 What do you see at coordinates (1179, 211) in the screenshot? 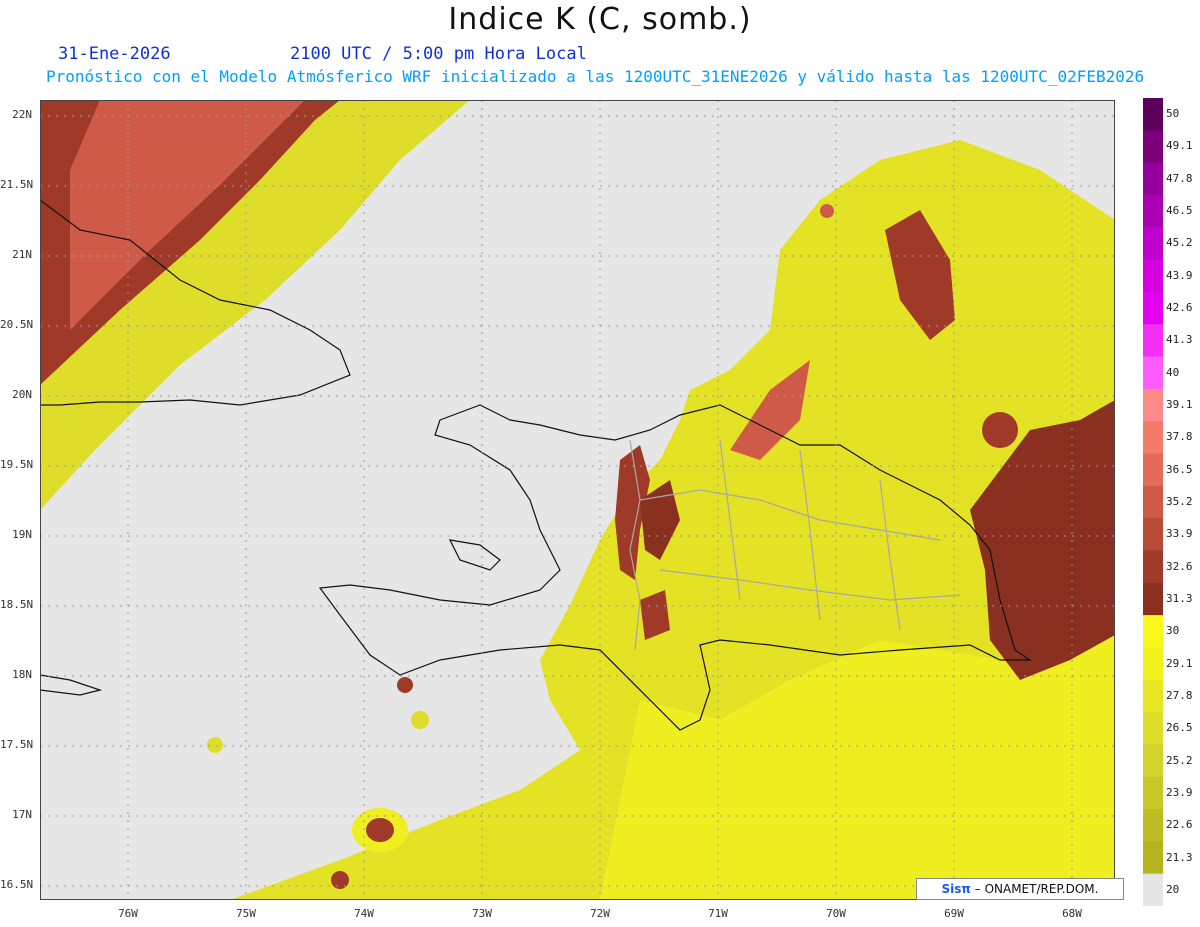
I see `legend-label: 46.5` at bounding box center [1179, 211].